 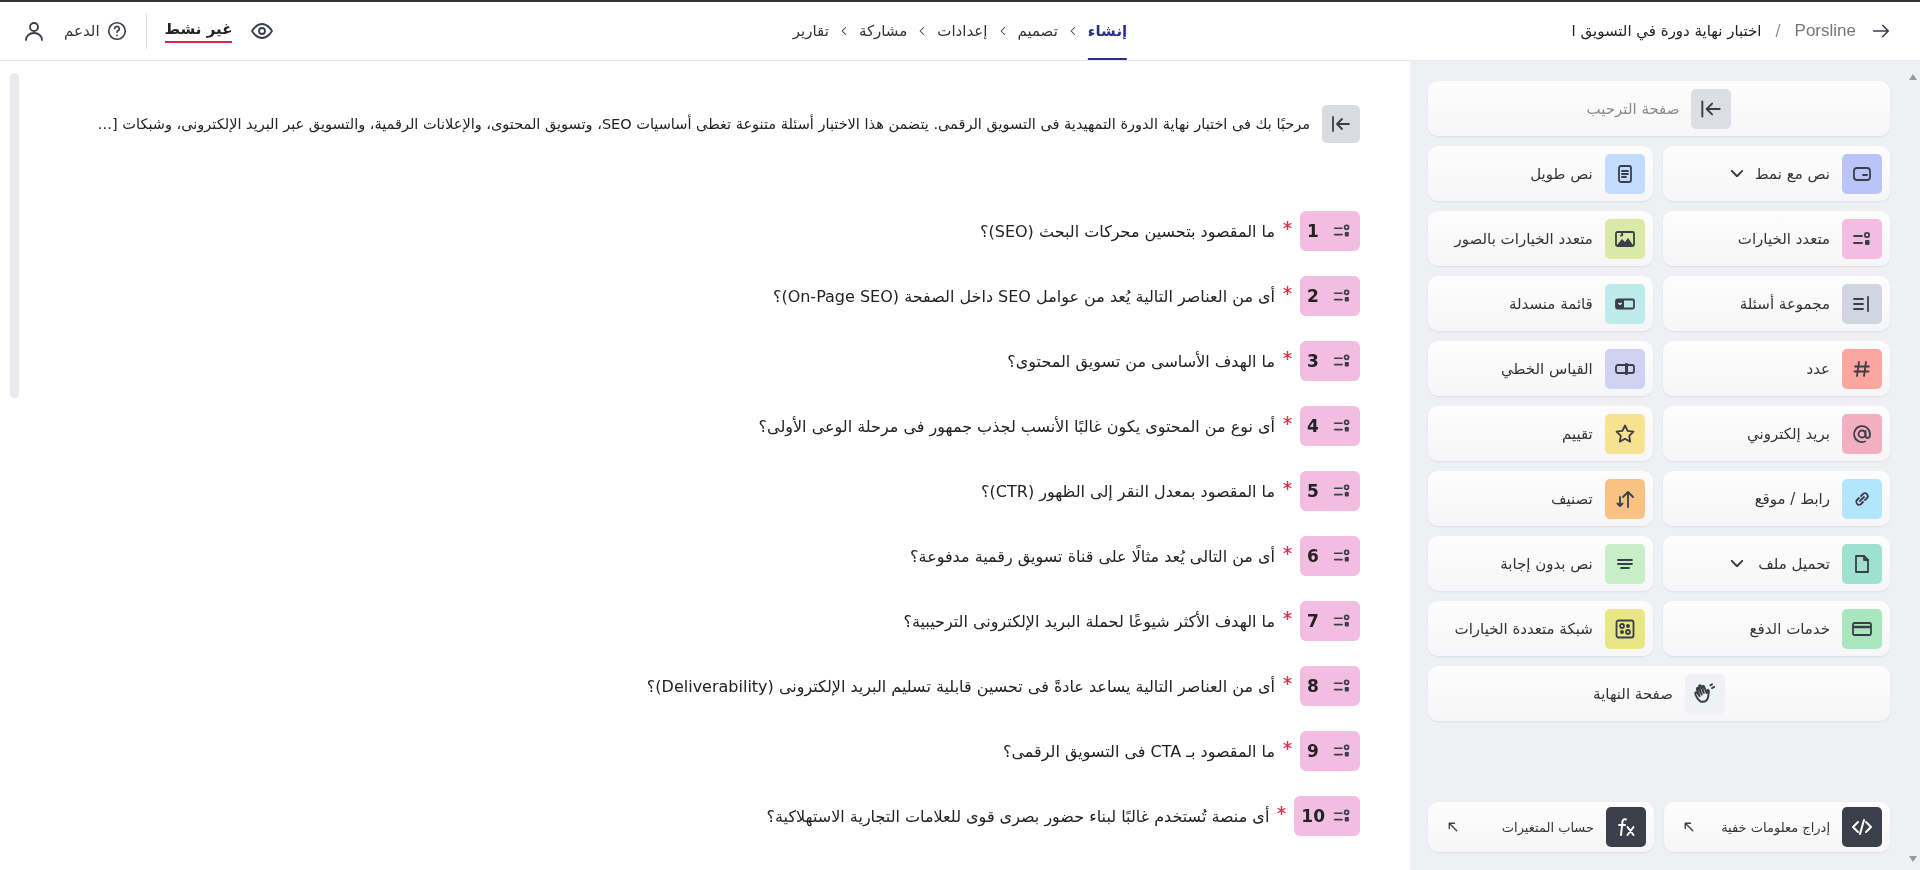 What do you see at coordinates (1776, 498) in the screenshot?
I see `question-type-card: رابط / موقع` at bounding box center [1776, 498].